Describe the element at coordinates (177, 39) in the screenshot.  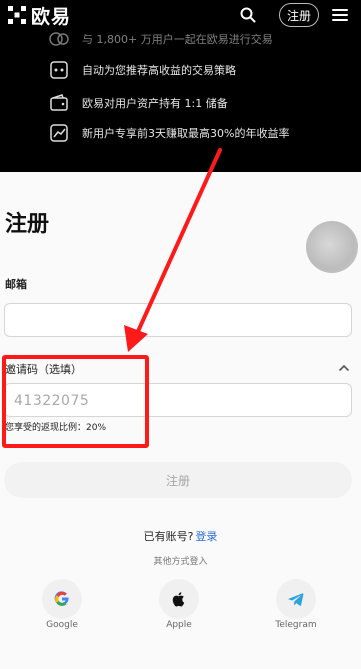
I see `promo-text: 与 1,800+ 万用户一起在欧易进行交易` at that location.